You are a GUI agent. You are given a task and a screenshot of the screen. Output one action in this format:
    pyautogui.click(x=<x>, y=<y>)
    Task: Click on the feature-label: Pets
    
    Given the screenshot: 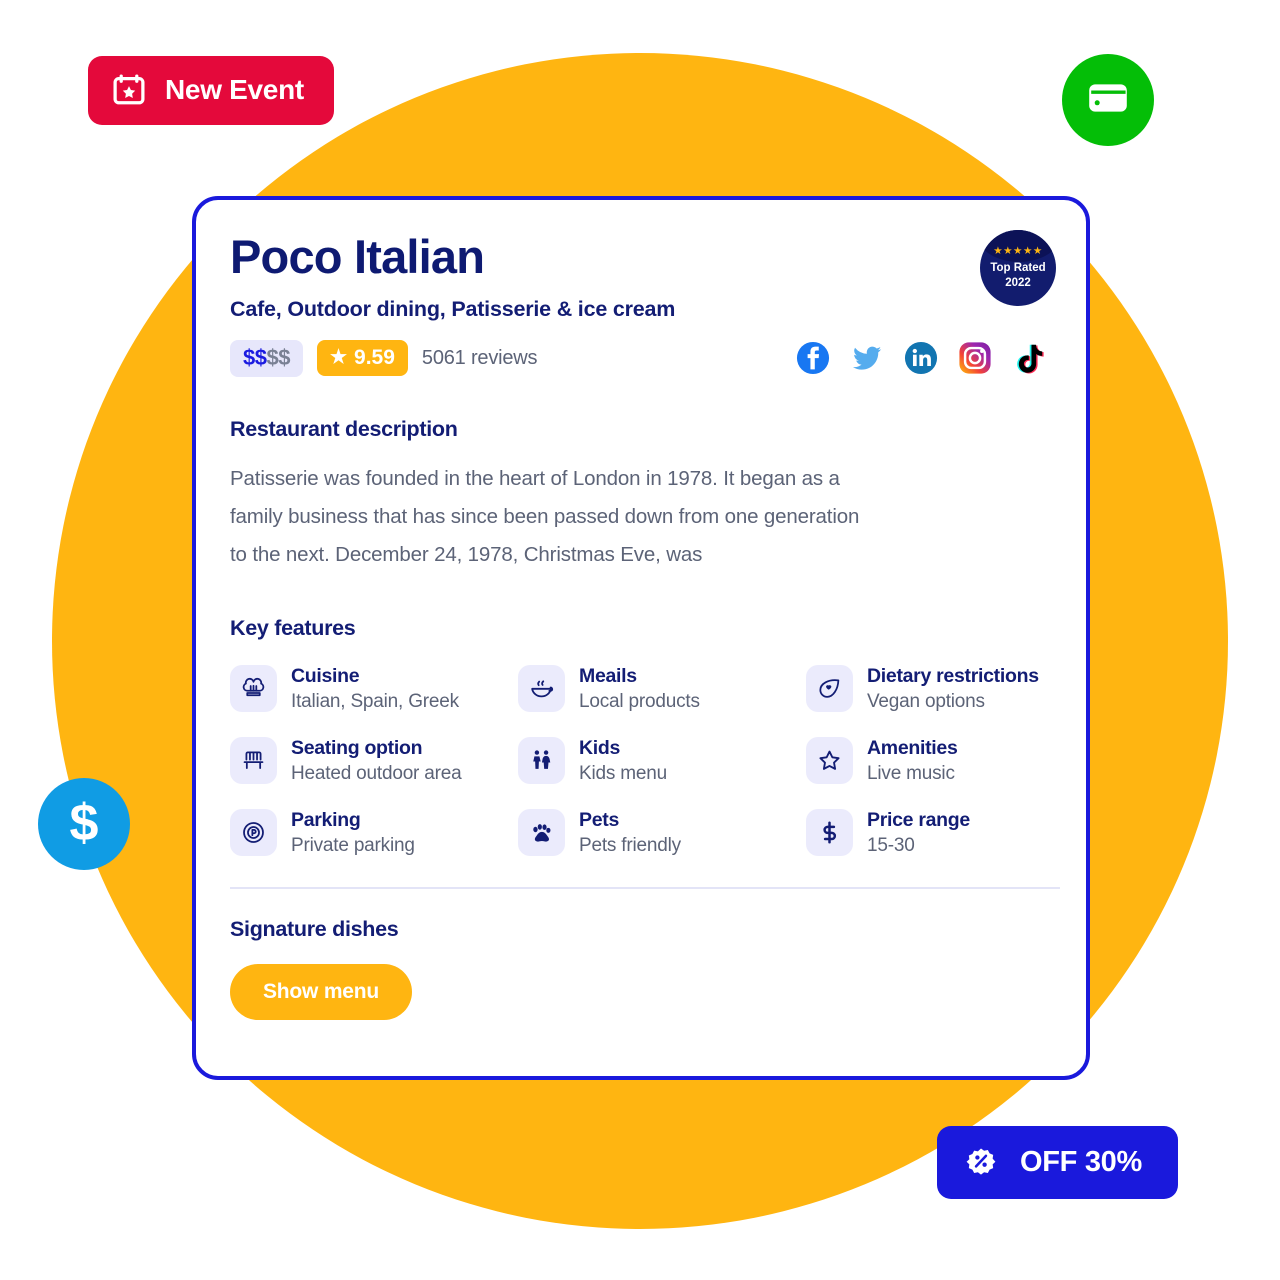 What is the action you would take?
    pyautogui.click(x=599, y=819)
    